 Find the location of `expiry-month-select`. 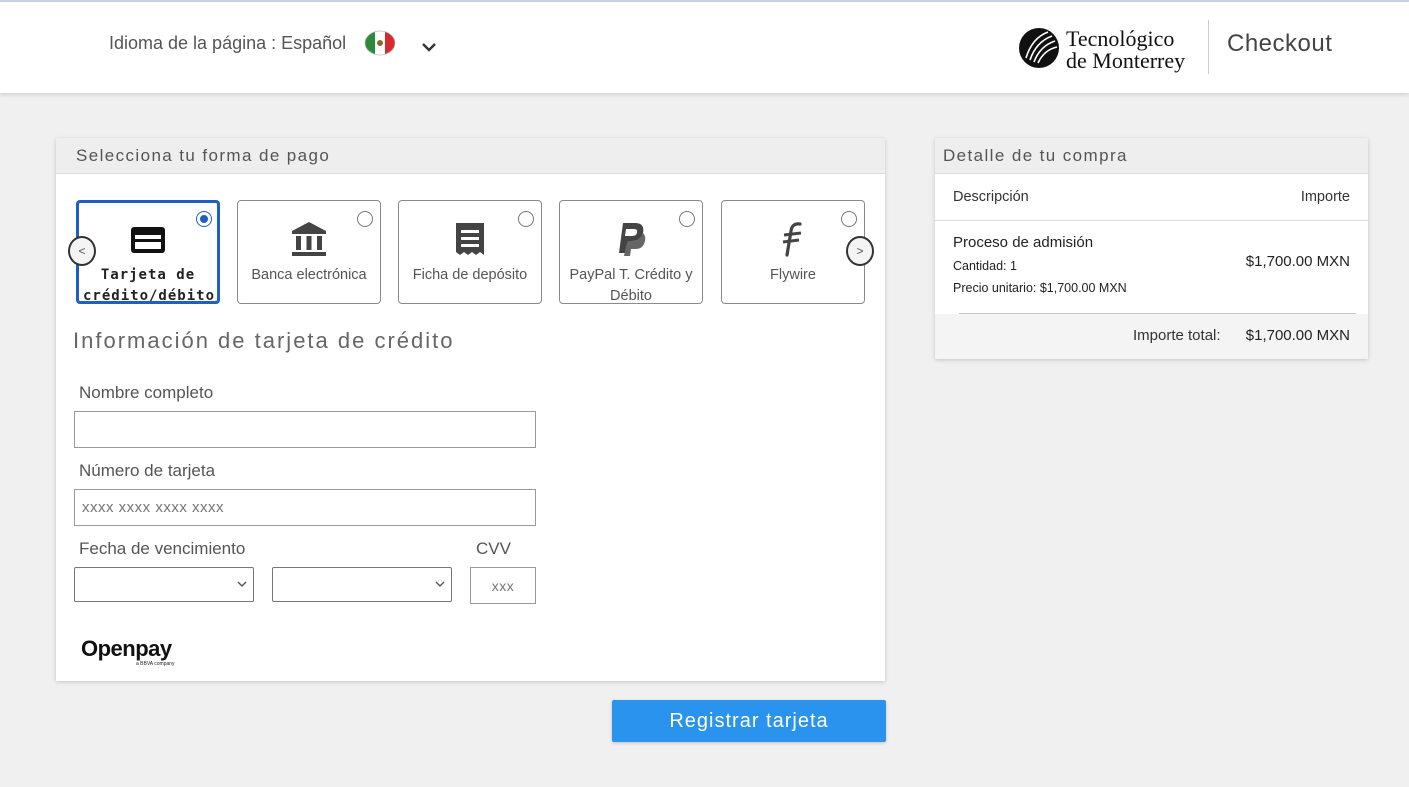

expiry-month-select is located at coordinates (164, 584).